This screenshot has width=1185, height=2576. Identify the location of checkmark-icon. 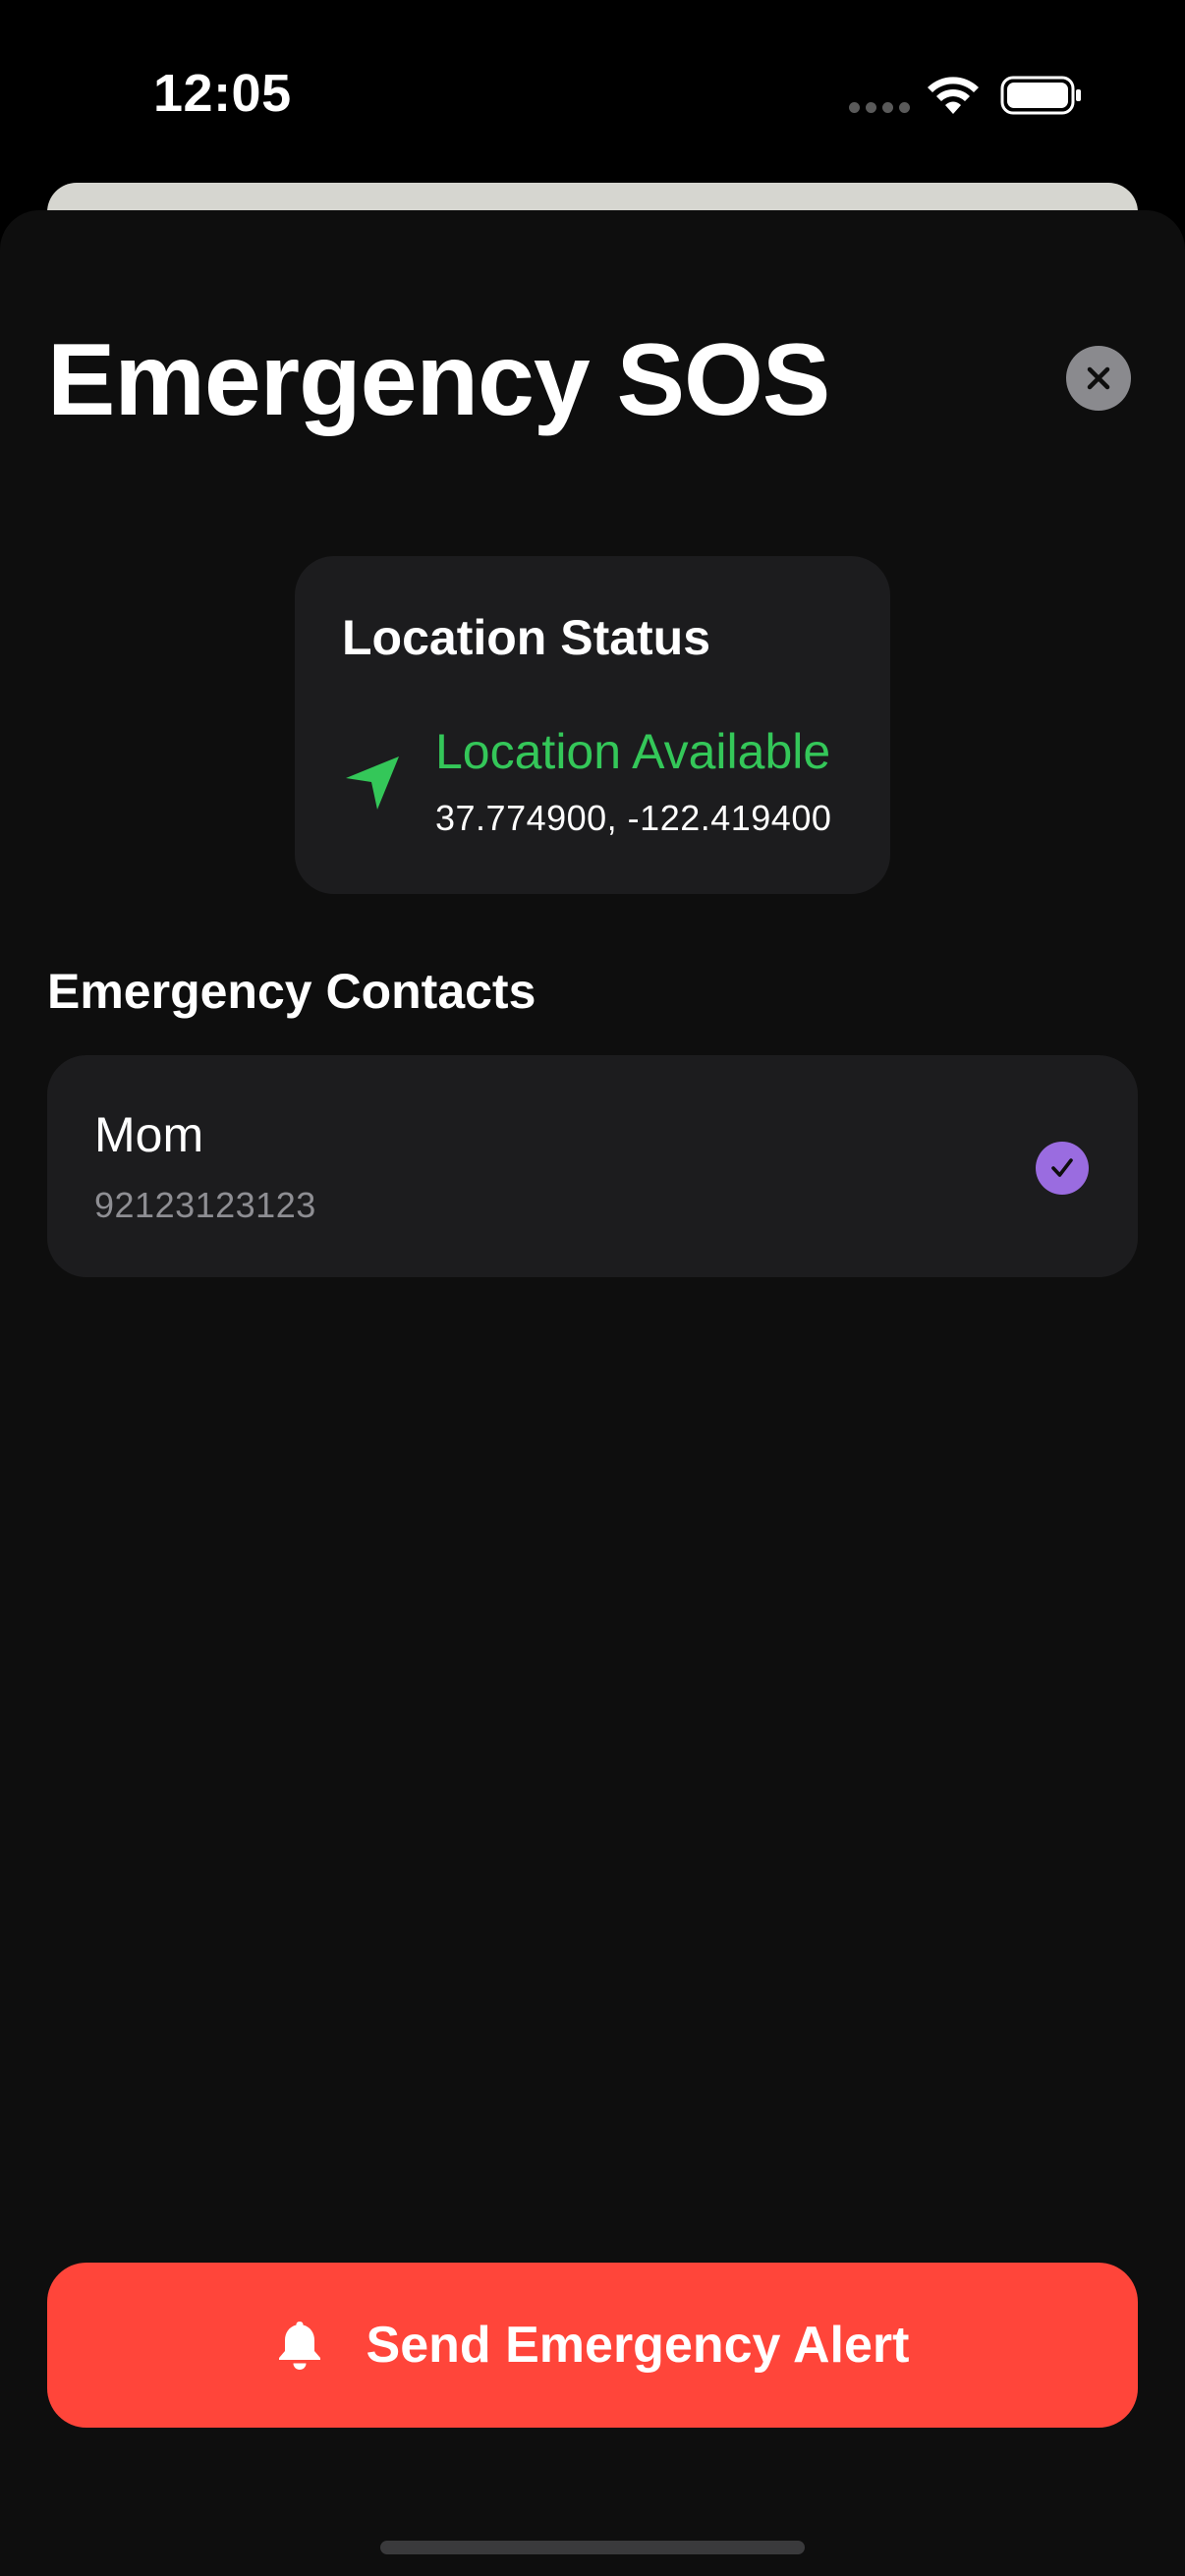
(1062, 1167).